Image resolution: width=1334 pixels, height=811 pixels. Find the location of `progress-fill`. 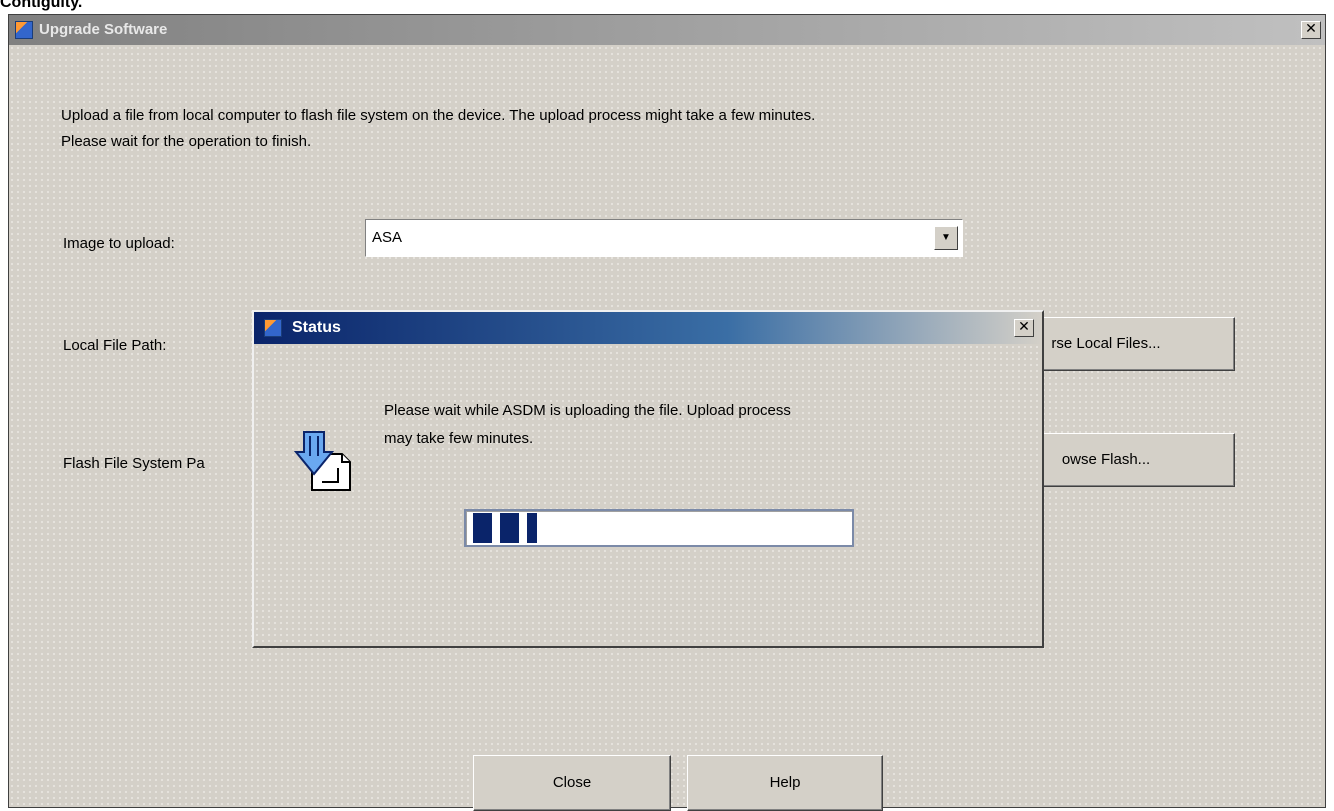

progress-fill is located at coordinates (502, 528).